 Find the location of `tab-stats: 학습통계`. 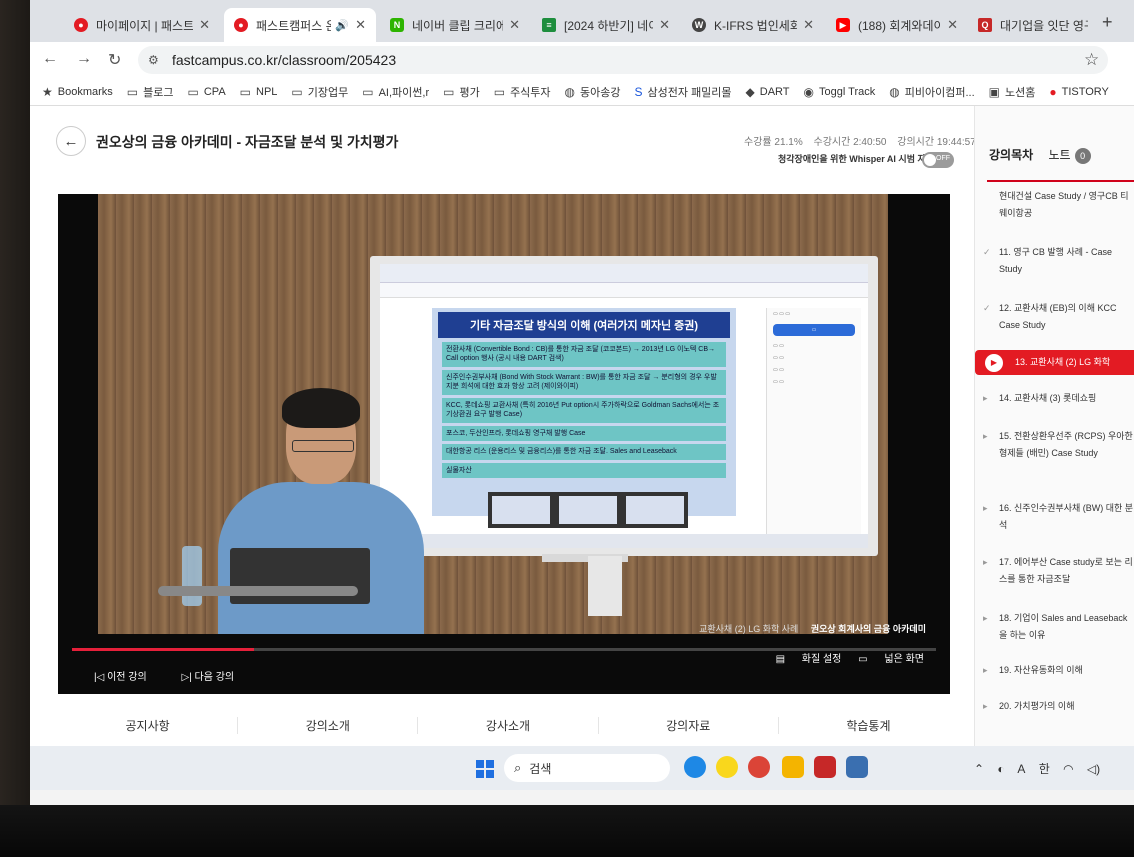

tab-stats: 학습통계 is located at coordinates (868, 725).